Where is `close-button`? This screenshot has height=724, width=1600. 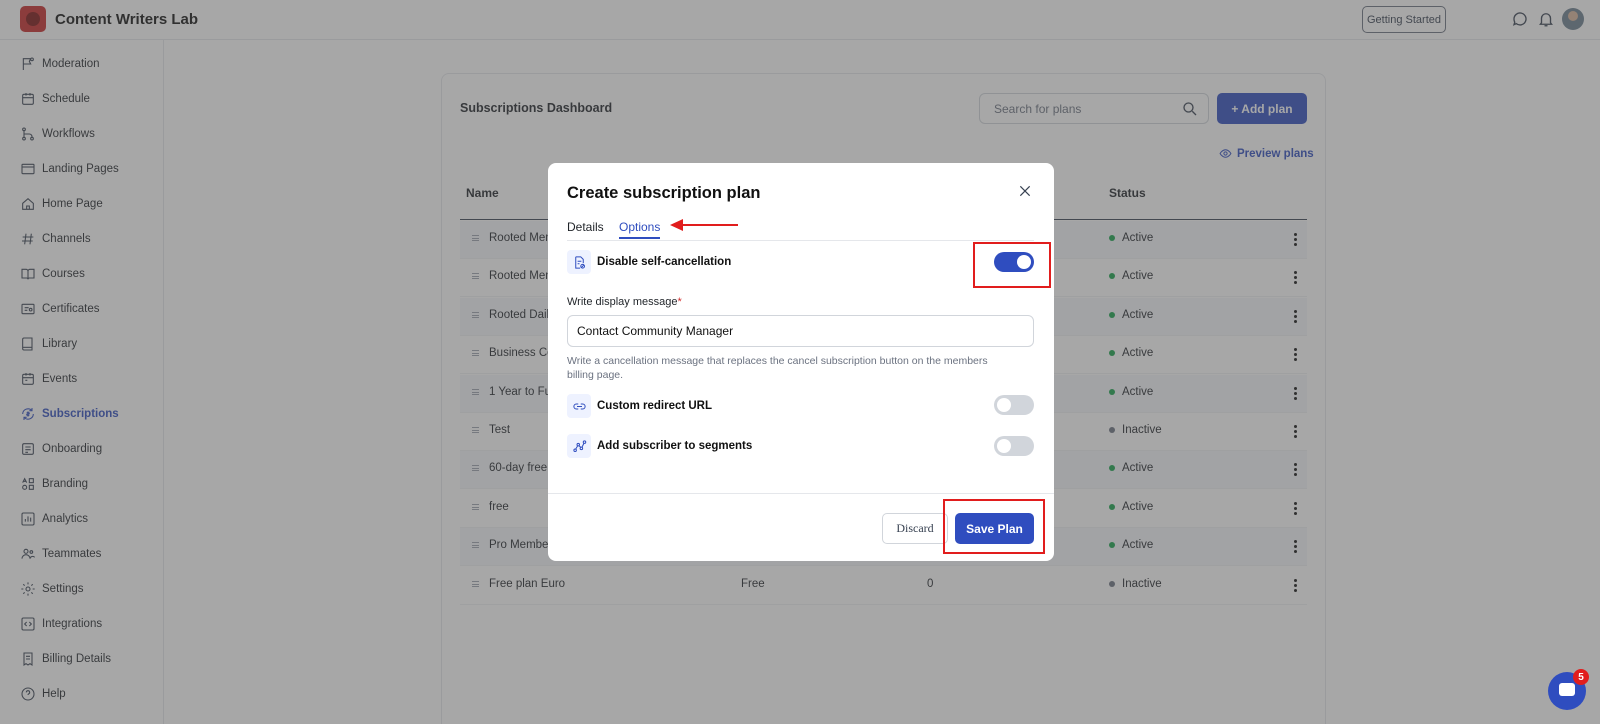
close-button is located at coordinates (1025, 191).